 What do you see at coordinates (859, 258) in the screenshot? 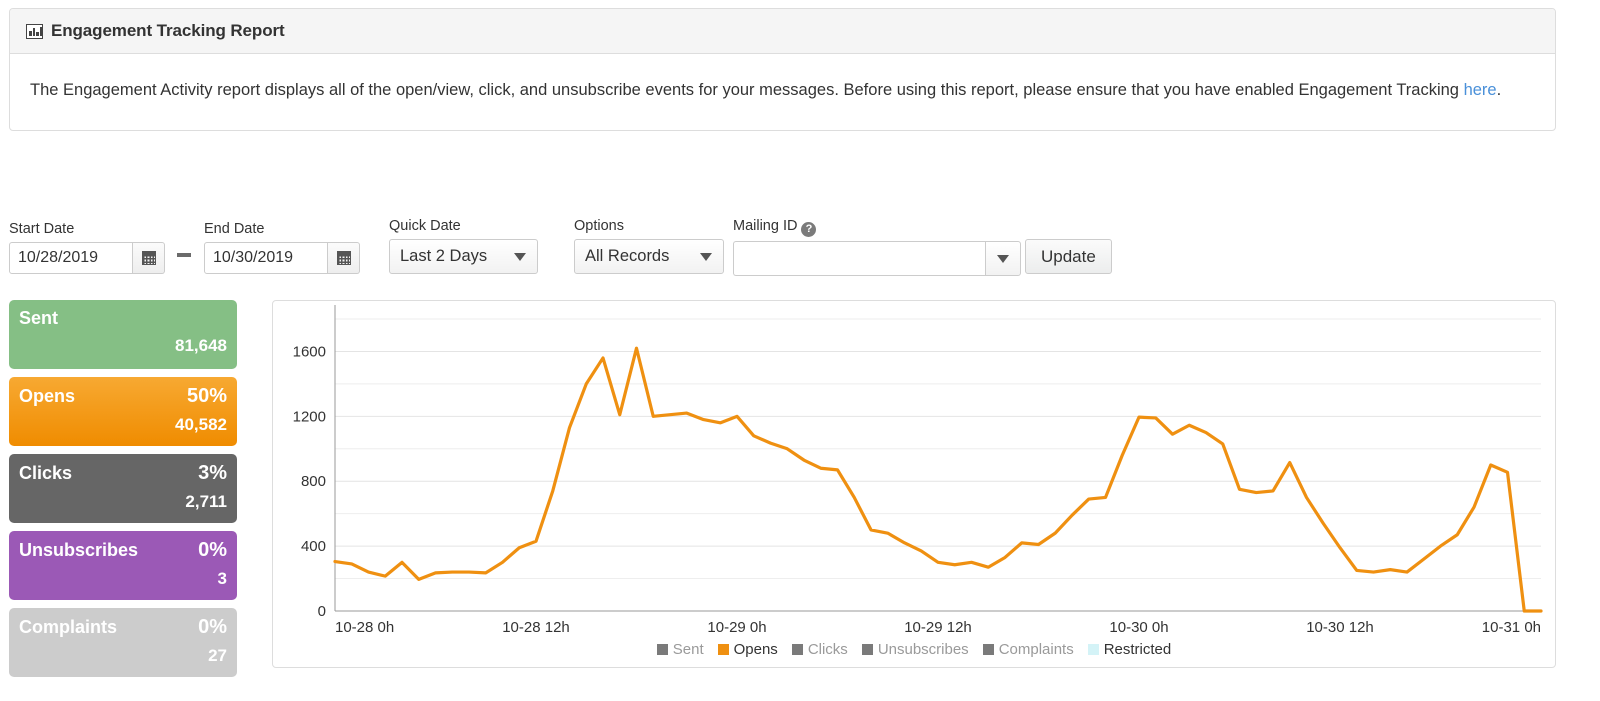
I see `mailing-id-input` at bounding box center [859, 258].